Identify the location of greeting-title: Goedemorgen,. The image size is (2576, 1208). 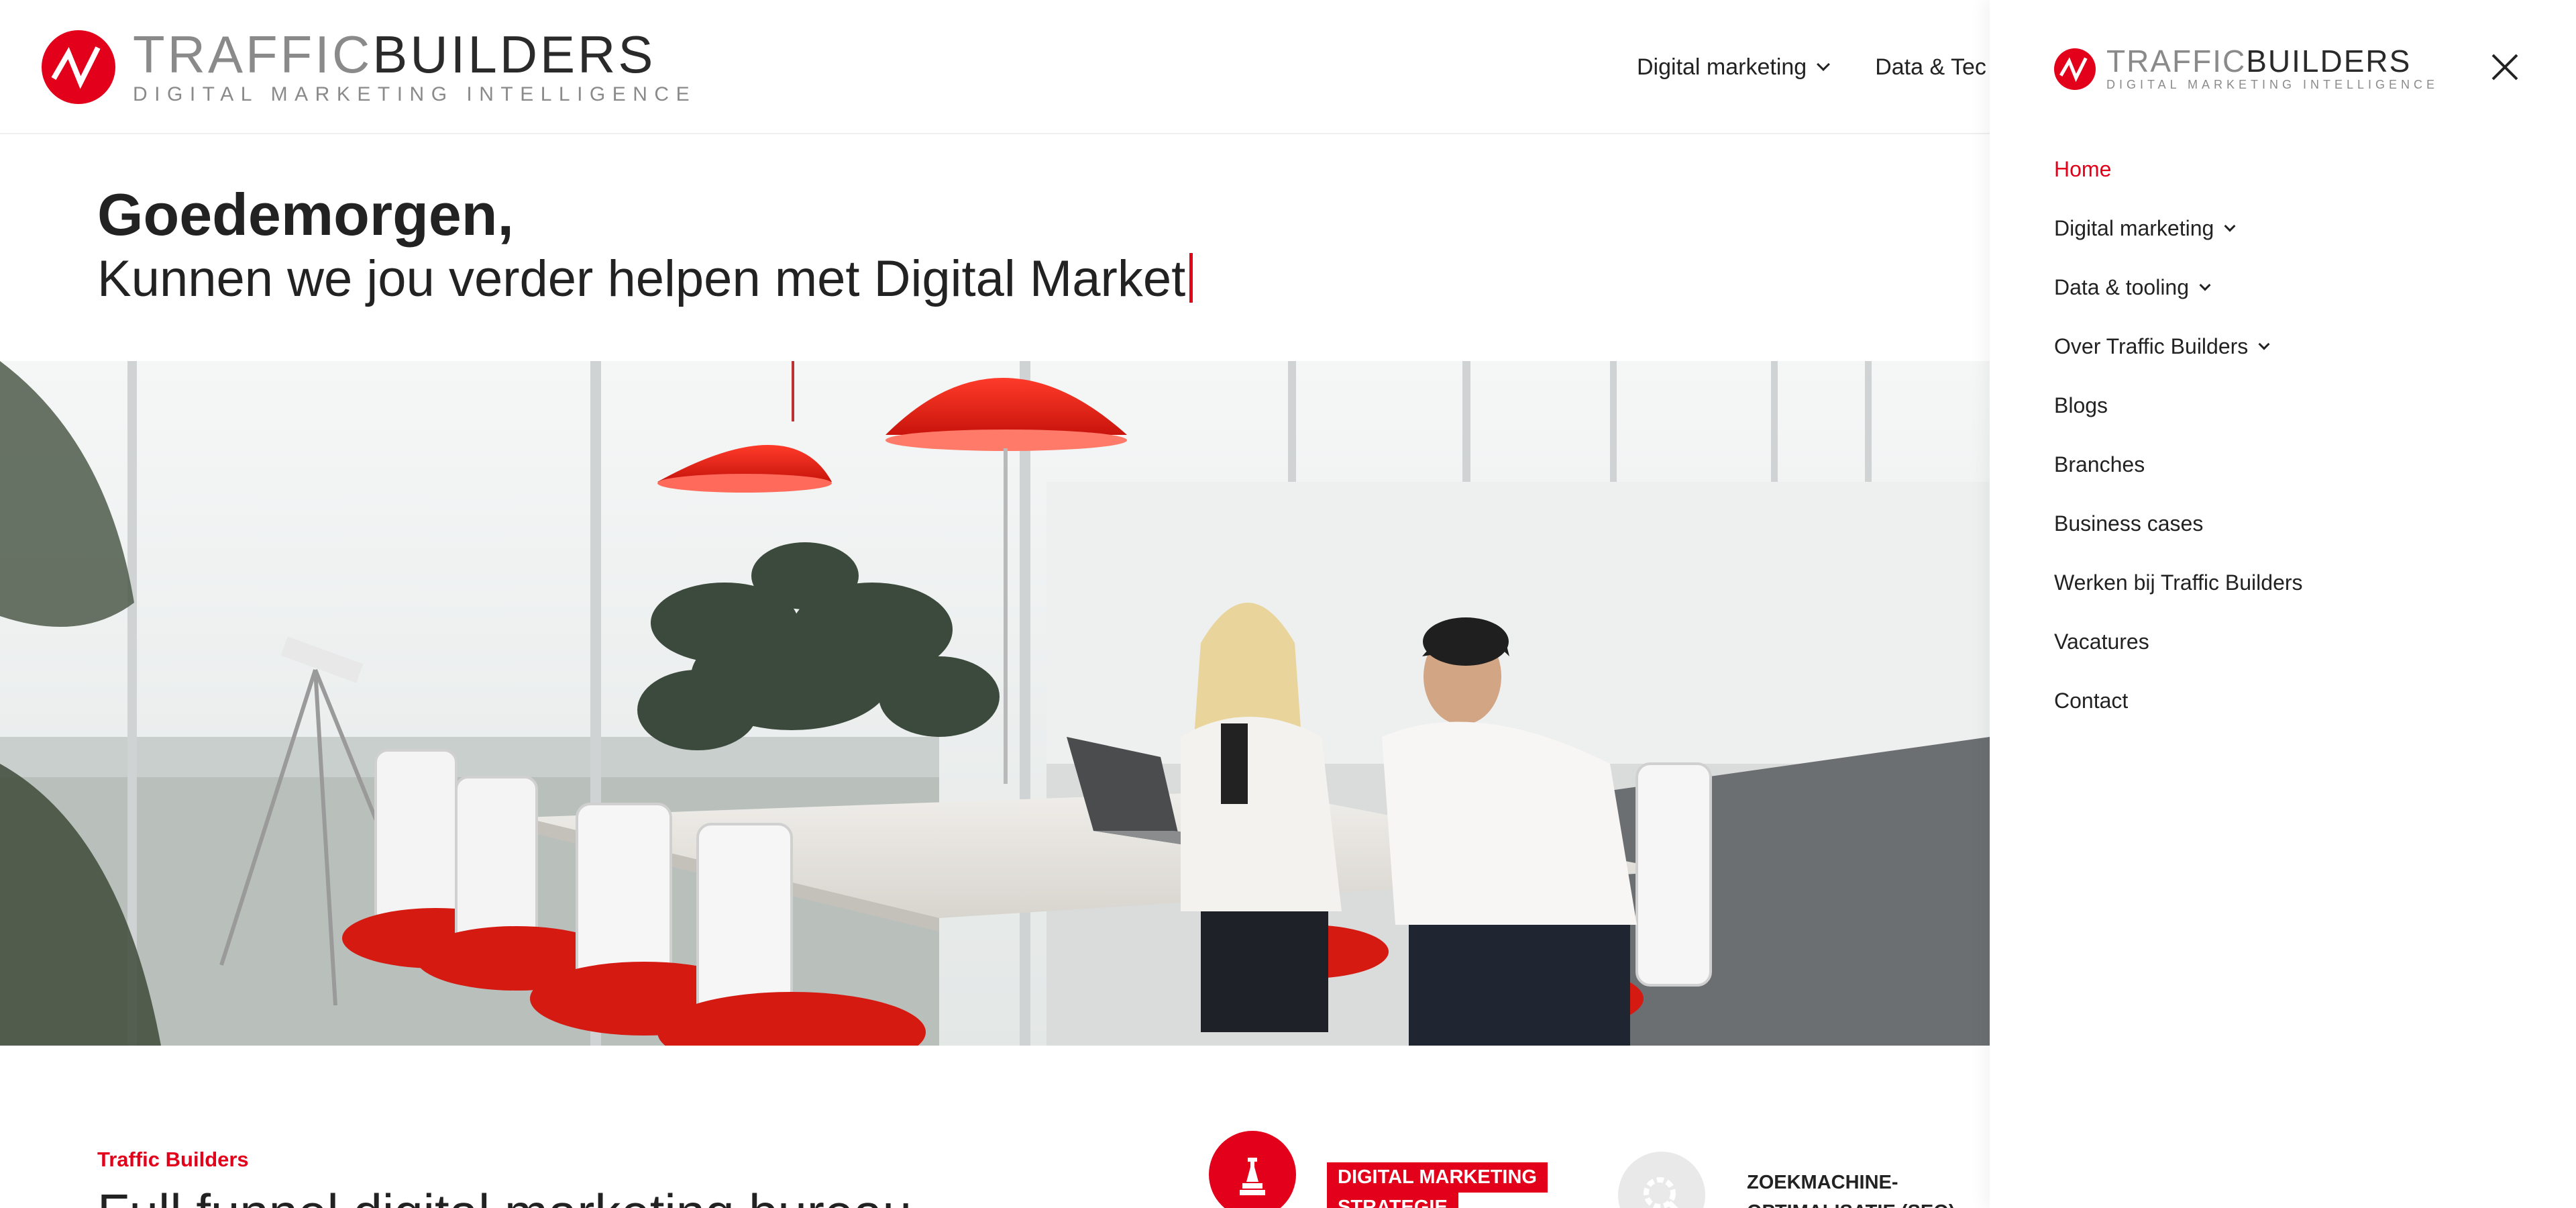
(305, 214).